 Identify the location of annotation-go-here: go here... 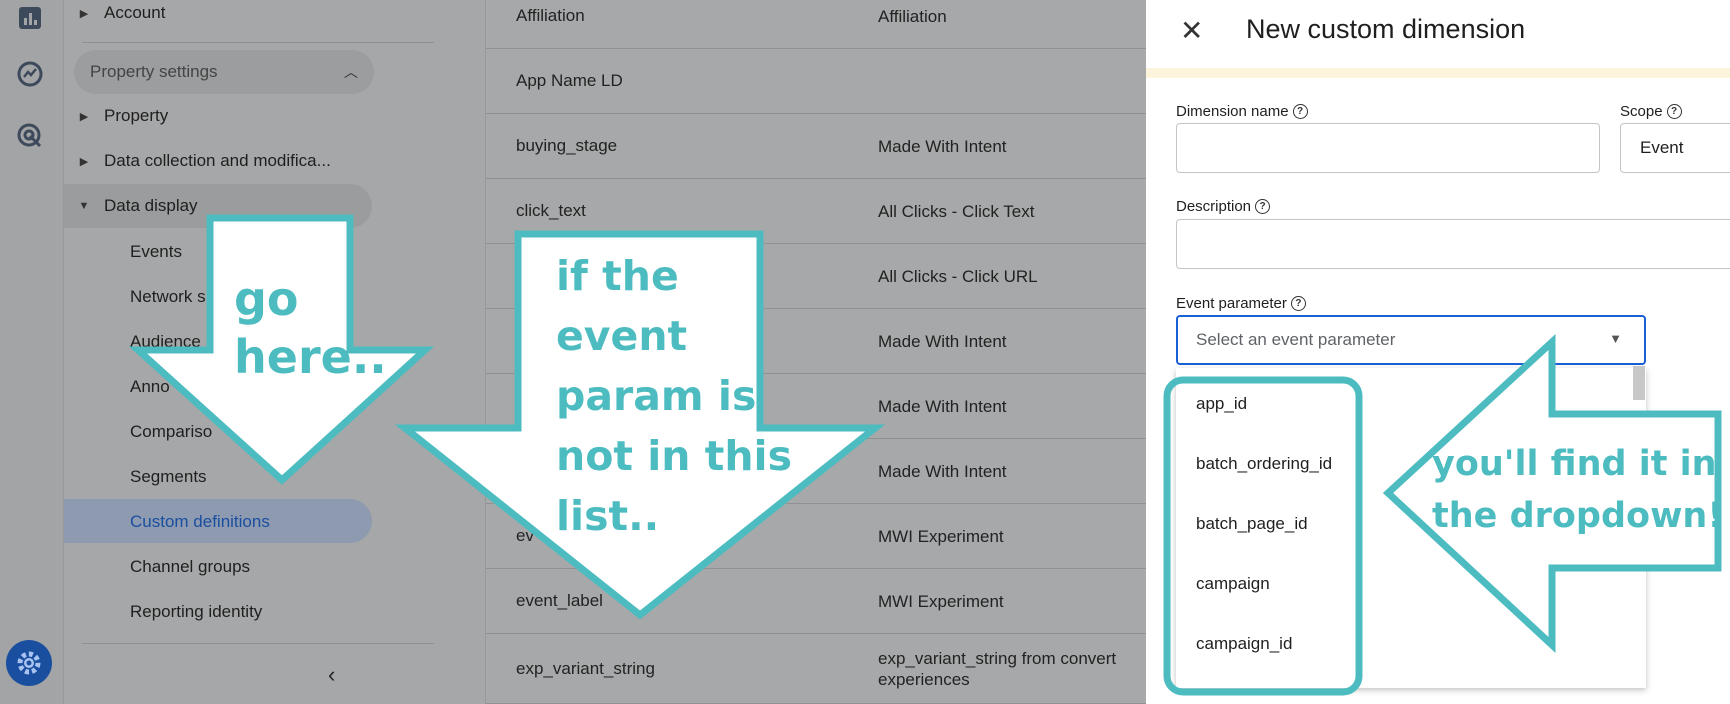
(310, 328).